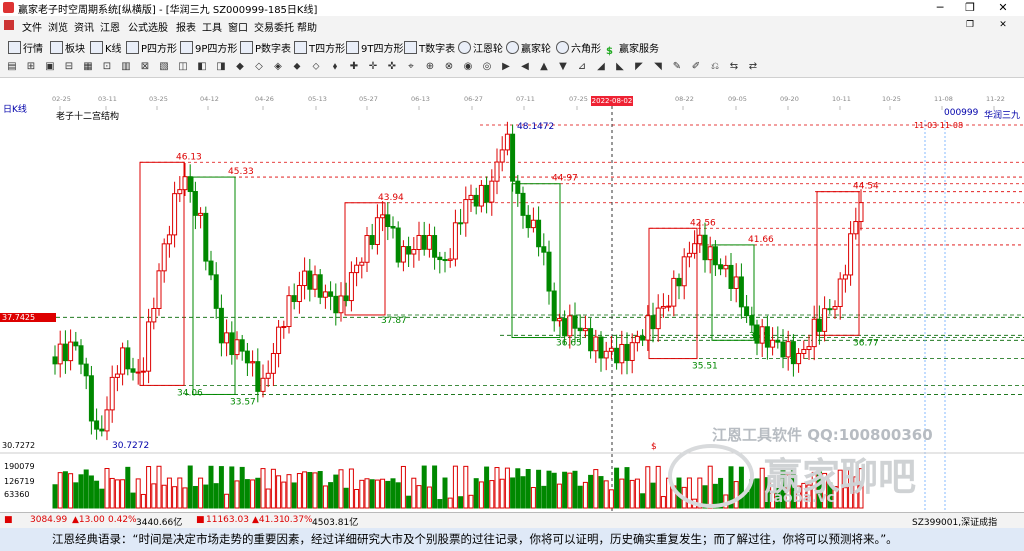 This screenshot has width=1024, height=551. What do you see at coordinates (126, 67) in the screenshot?
I see `draw-tool-icon: ▥` at bounding box center [126, 67].